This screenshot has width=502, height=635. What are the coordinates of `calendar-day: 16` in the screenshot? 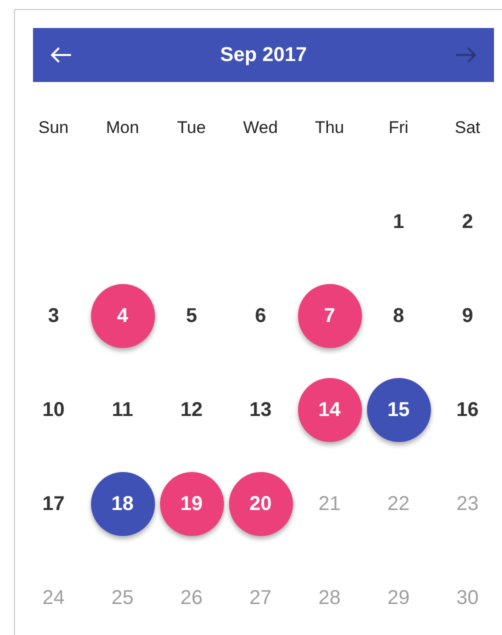 It's located at (468, 410).